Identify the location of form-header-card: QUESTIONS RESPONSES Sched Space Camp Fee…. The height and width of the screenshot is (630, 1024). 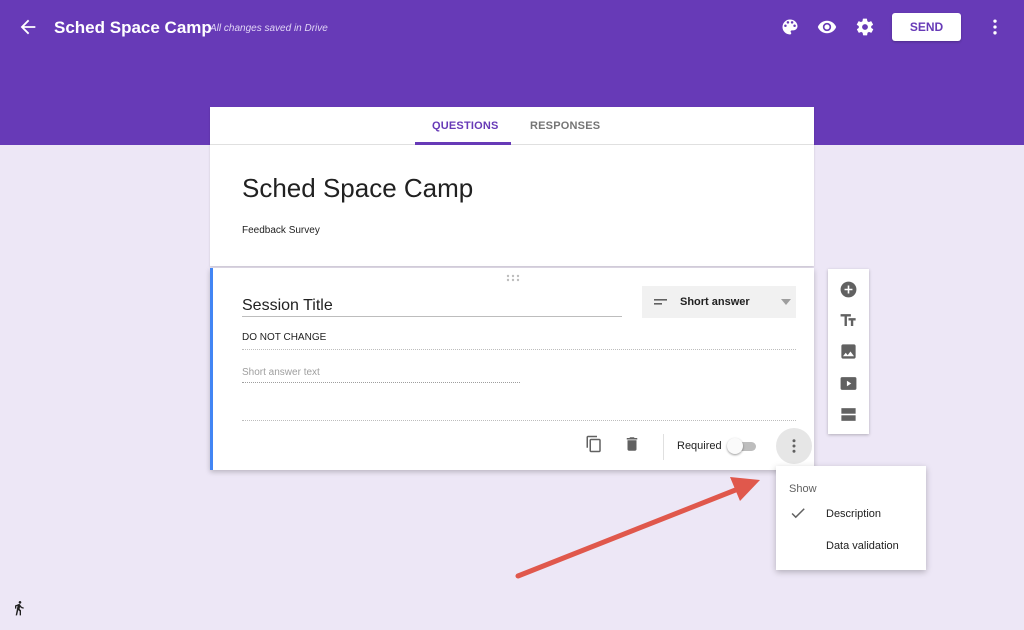
(512, 186).